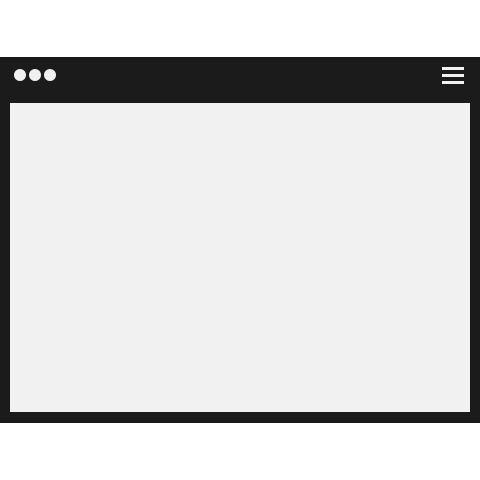 The width and height of the screenshot is (480, 480). What do you see at coordinates (240, 80) in the screenshot?
I see `title-bar` at bounding box center [240, 80].